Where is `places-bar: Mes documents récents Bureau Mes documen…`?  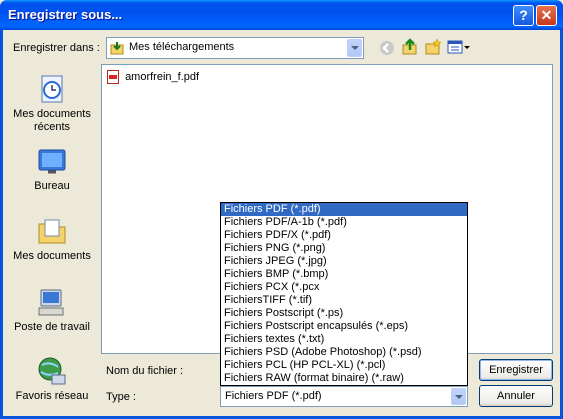
places-bar: Mes documents récents Bureau Mes documen… is located at coordinates (52, 237).